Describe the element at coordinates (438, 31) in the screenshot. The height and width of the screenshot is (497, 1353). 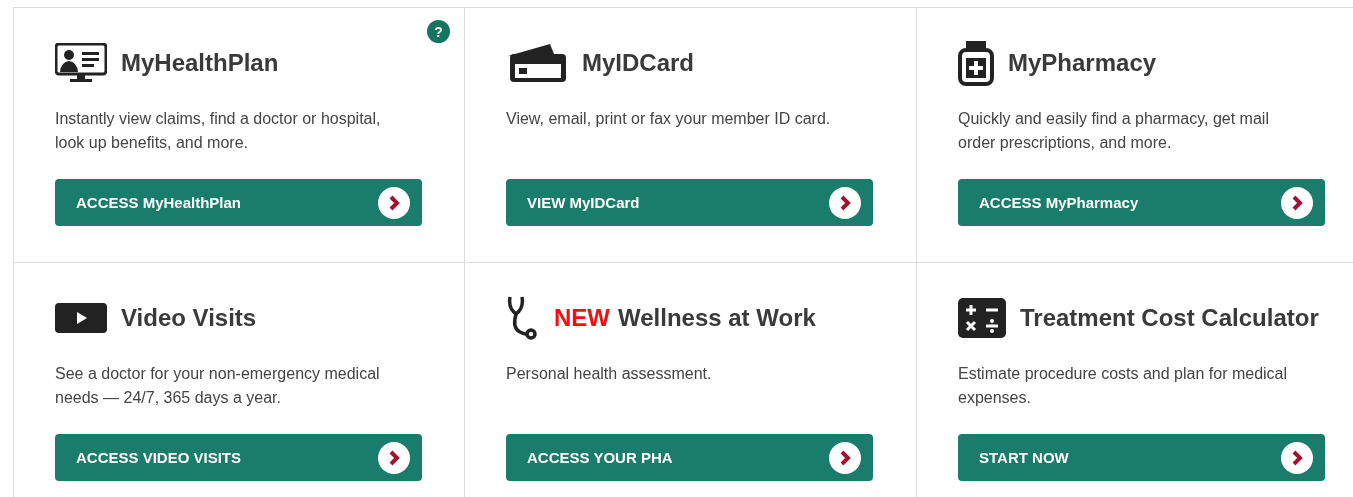
I see `help-icon: ?` at that location.